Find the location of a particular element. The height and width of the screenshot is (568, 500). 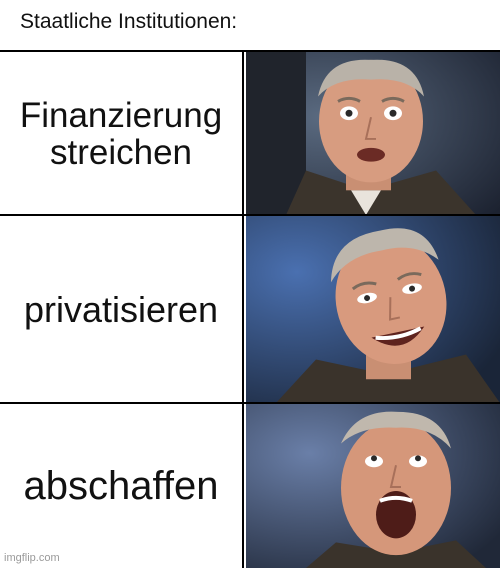

imgflip-watermark: imgflip.com is located at coordinates (32, 558).